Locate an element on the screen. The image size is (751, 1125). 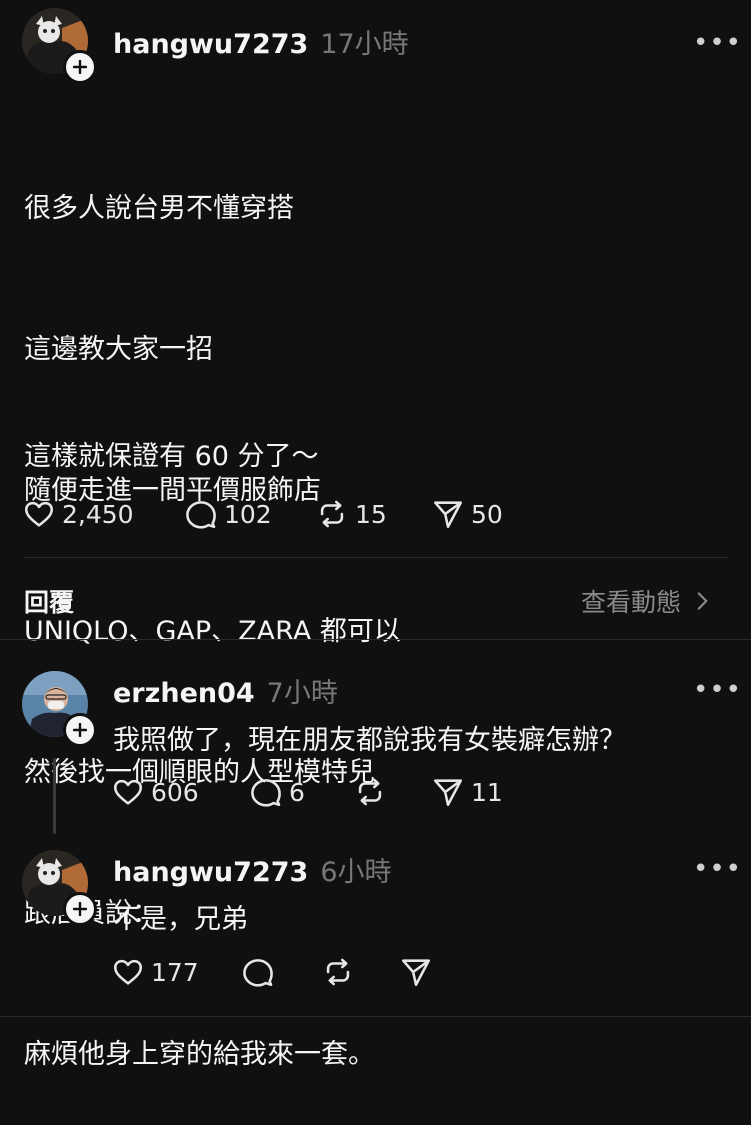
comment-button is located at coordinates (281, 972).